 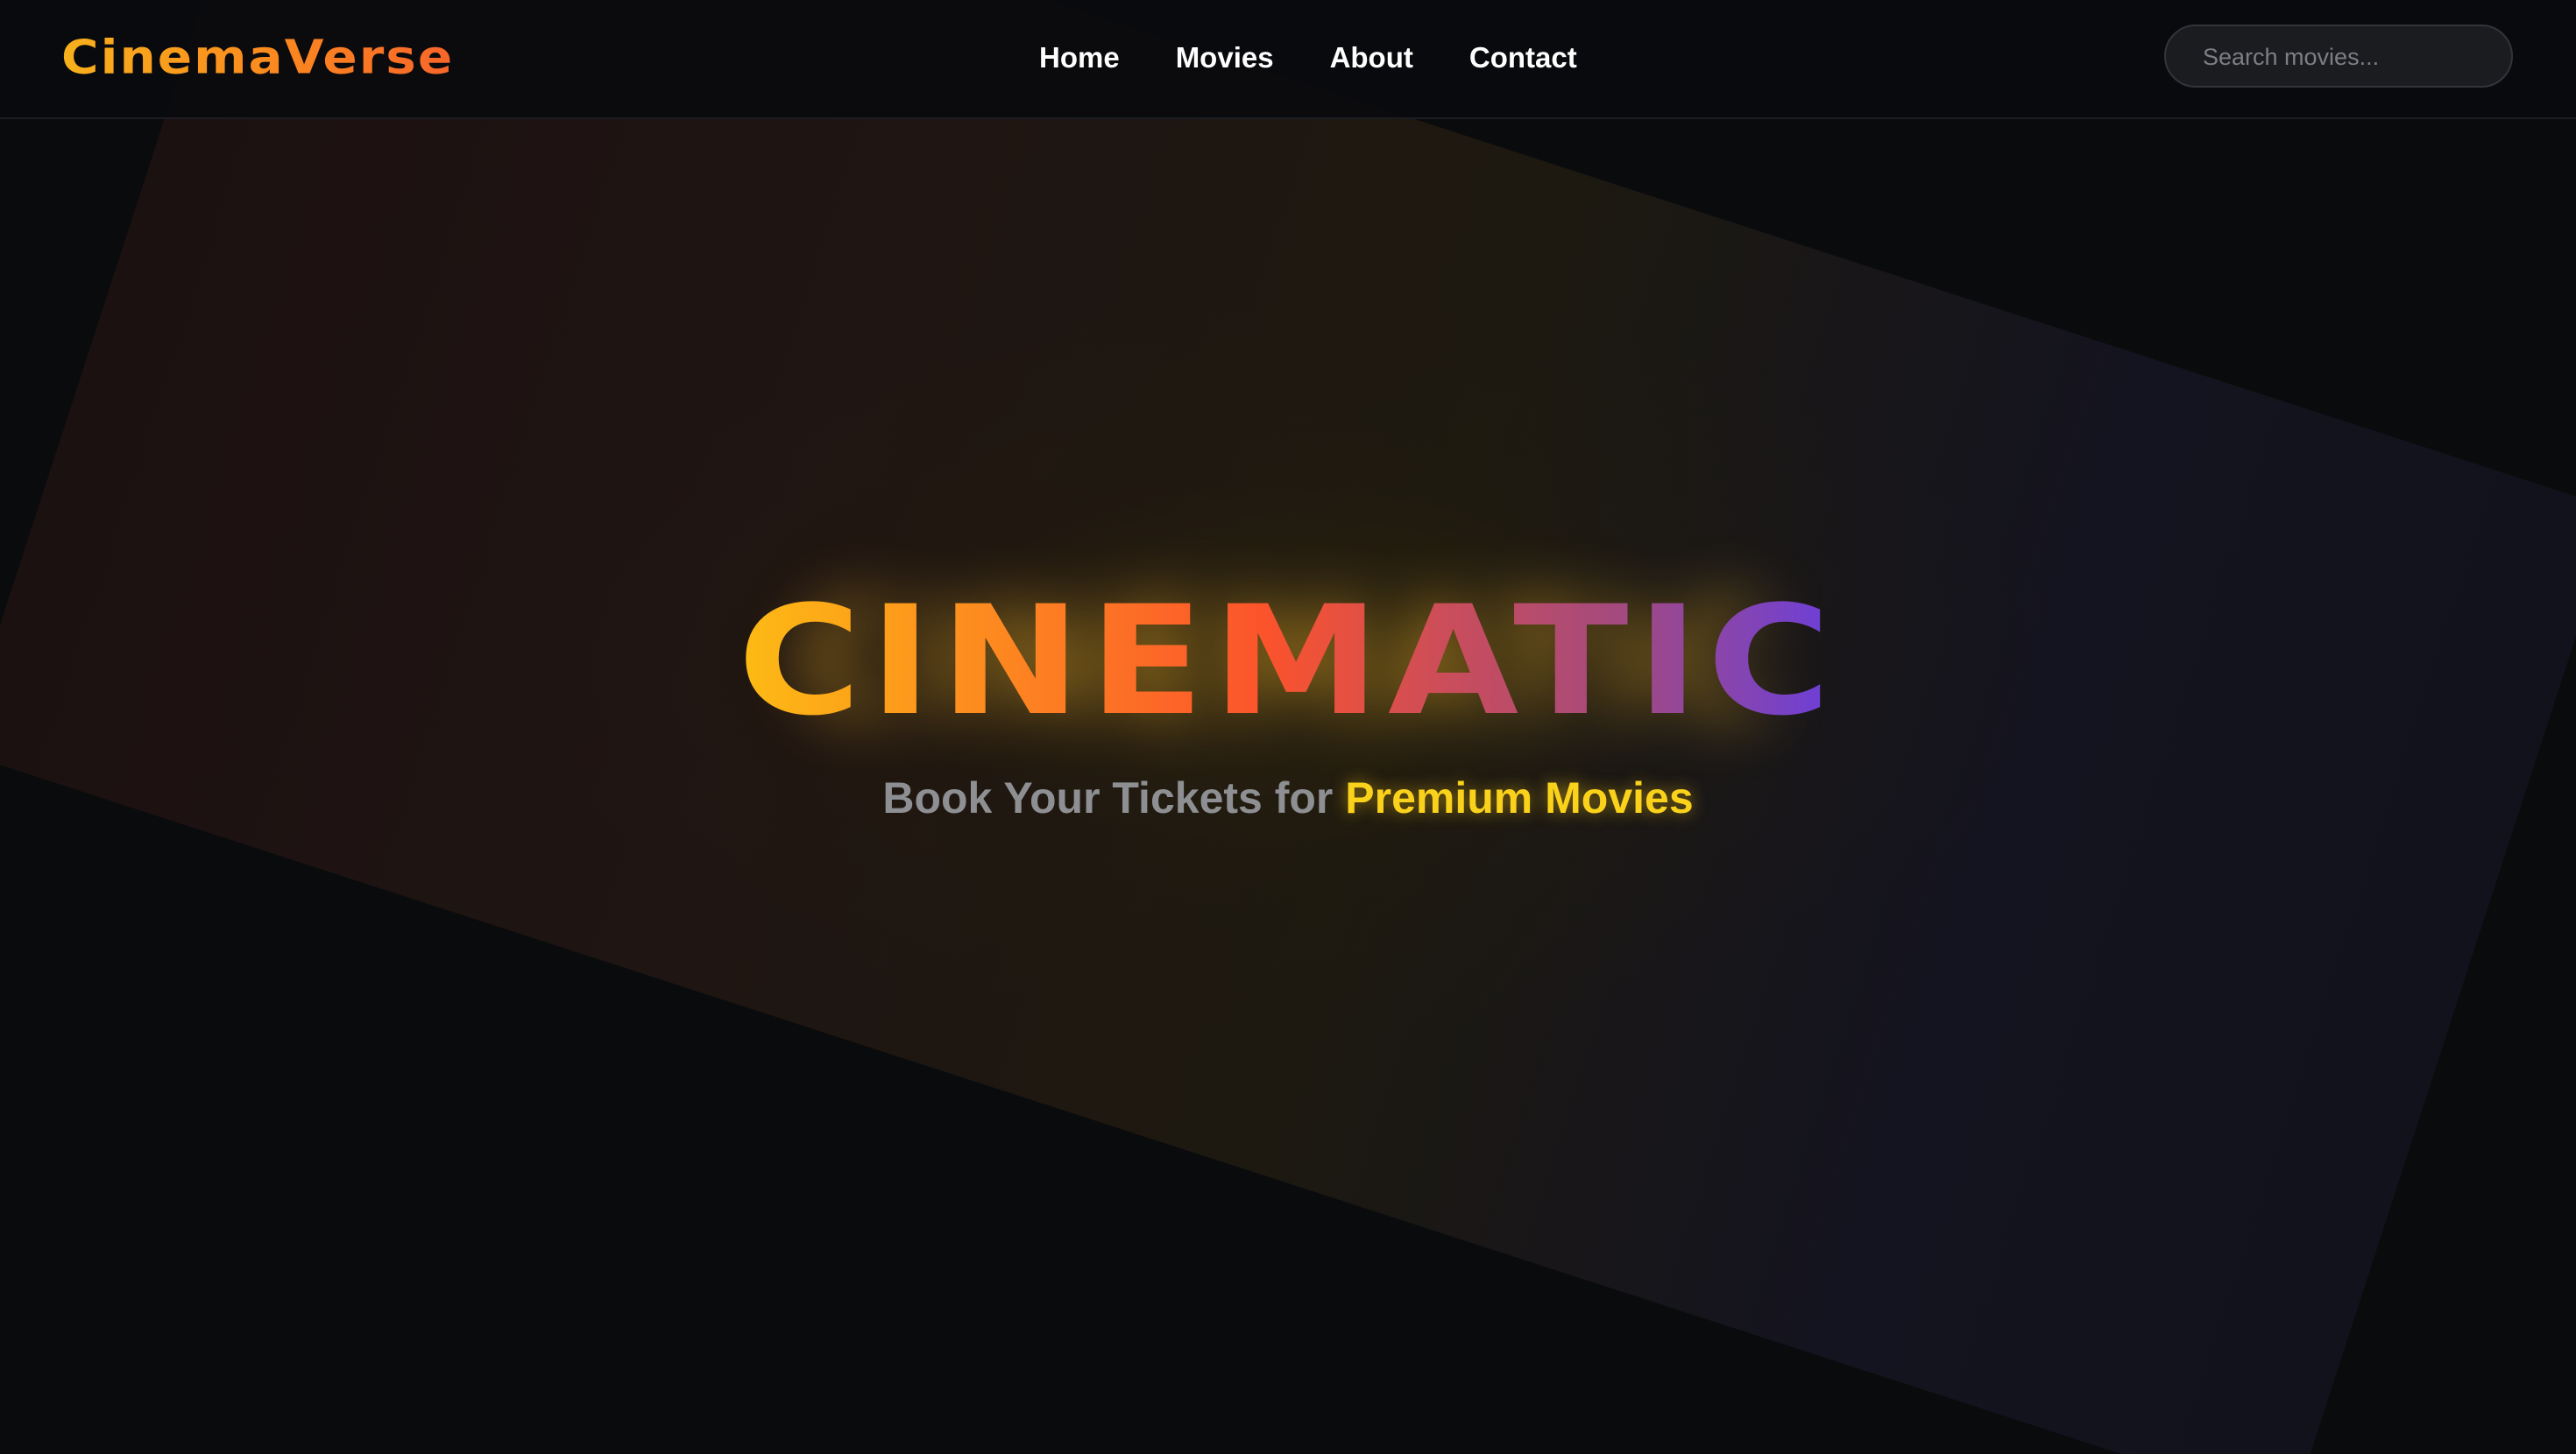 I want to click on nav-item-contact: Contact, so click(x=1523, y=57).